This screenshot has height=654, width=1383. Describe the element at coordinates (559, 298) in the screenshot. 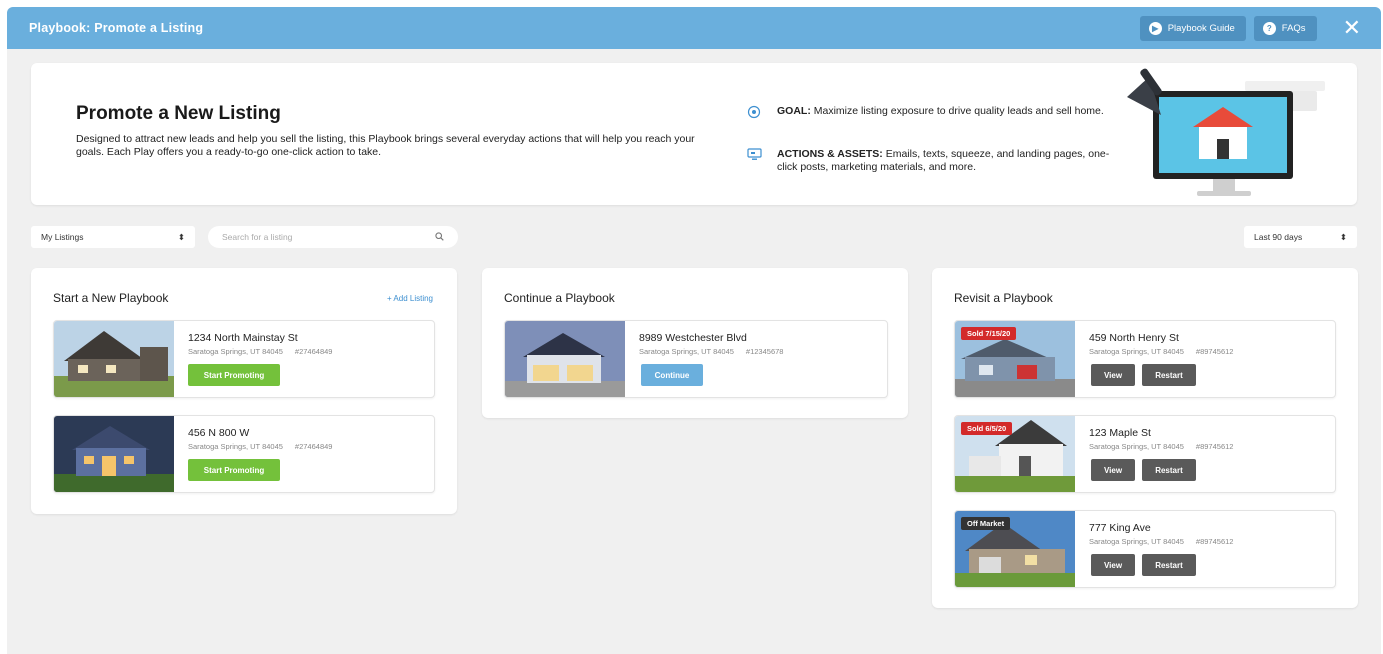

I see `continue-panel-title: Continue a Playbook` at that location.